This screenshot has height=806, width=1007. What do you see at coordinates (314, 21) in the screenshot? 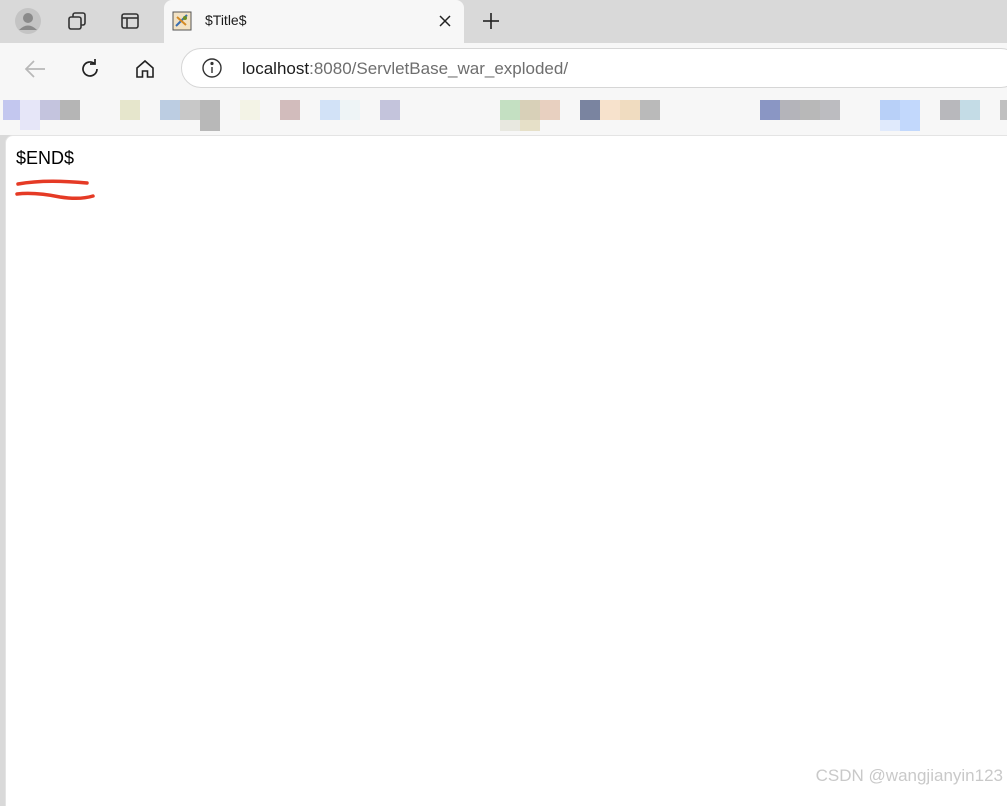
I see `active-tab: $Title$` at bounding box center [314, 21].